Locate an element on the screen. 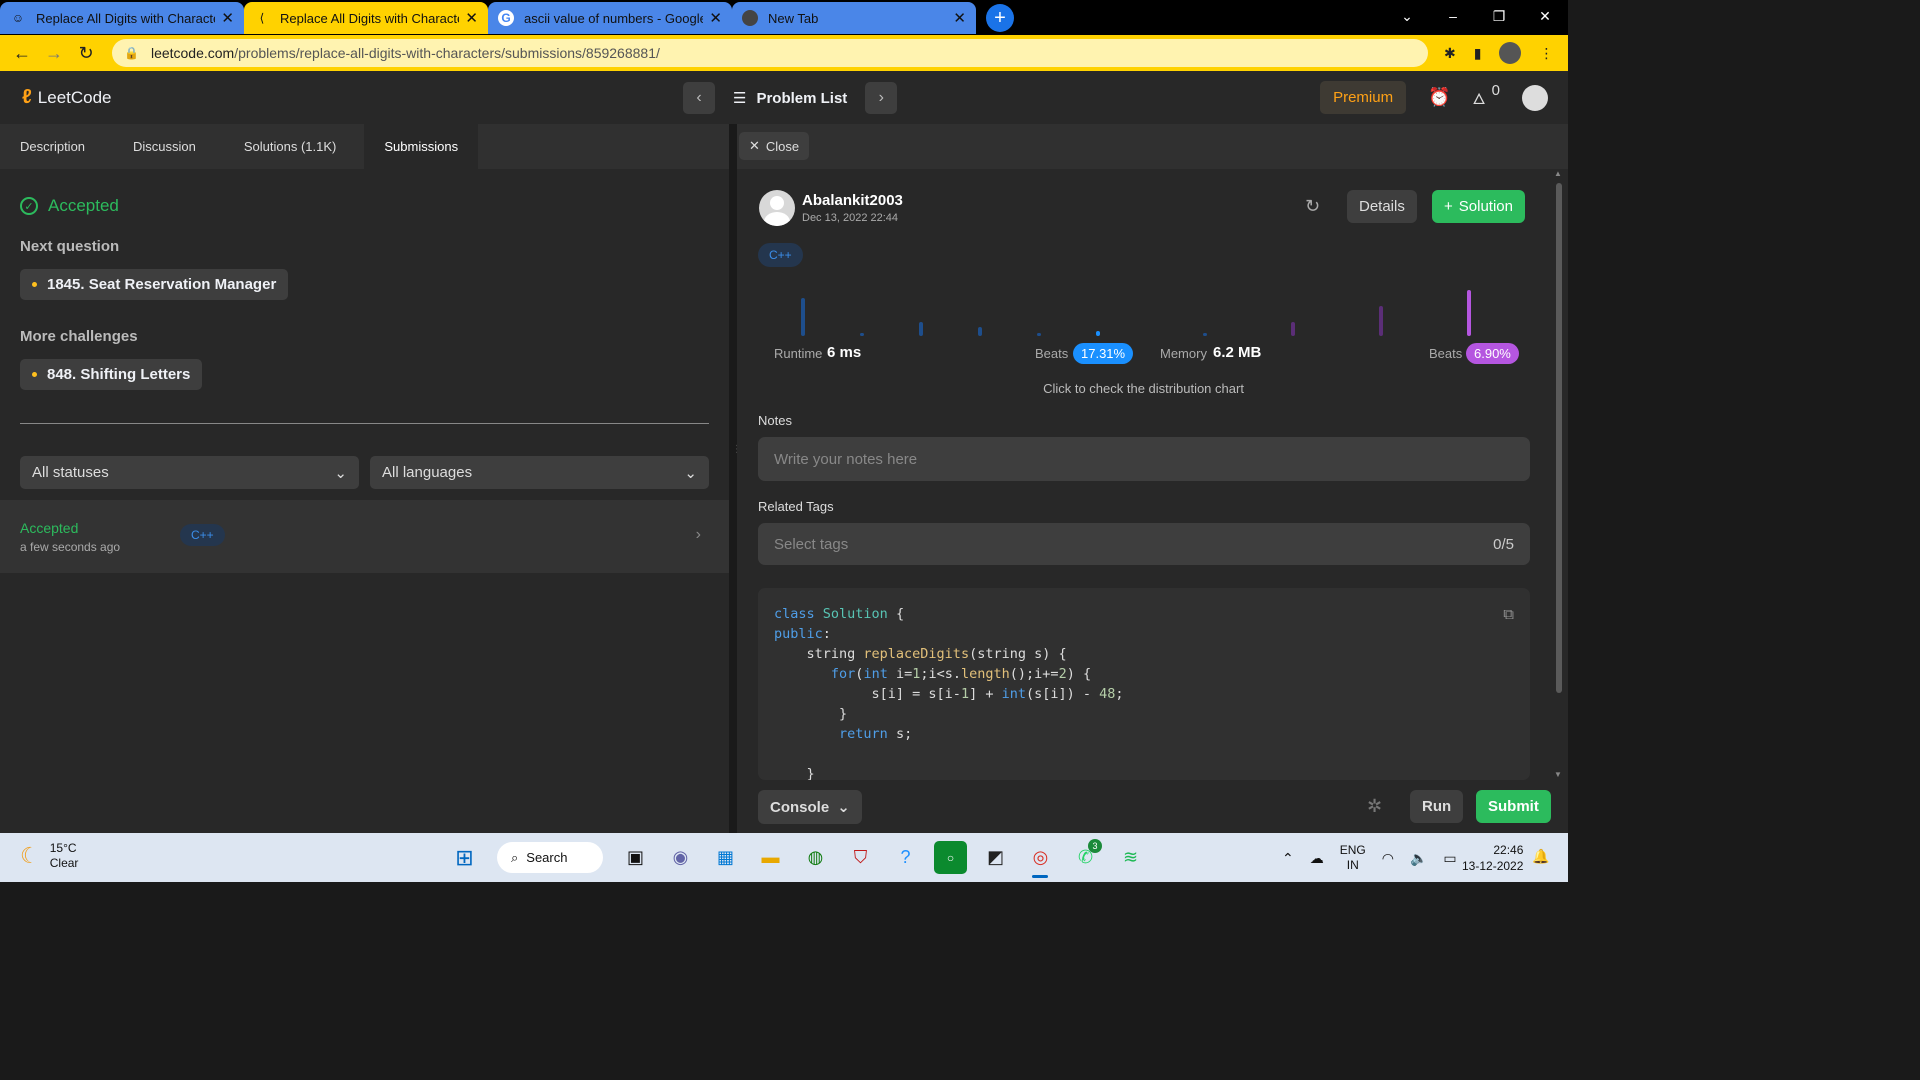 The image size is (1920, 1080). system-clock: 22:46 13-12-2022 is located at coordinates (1492, 858).